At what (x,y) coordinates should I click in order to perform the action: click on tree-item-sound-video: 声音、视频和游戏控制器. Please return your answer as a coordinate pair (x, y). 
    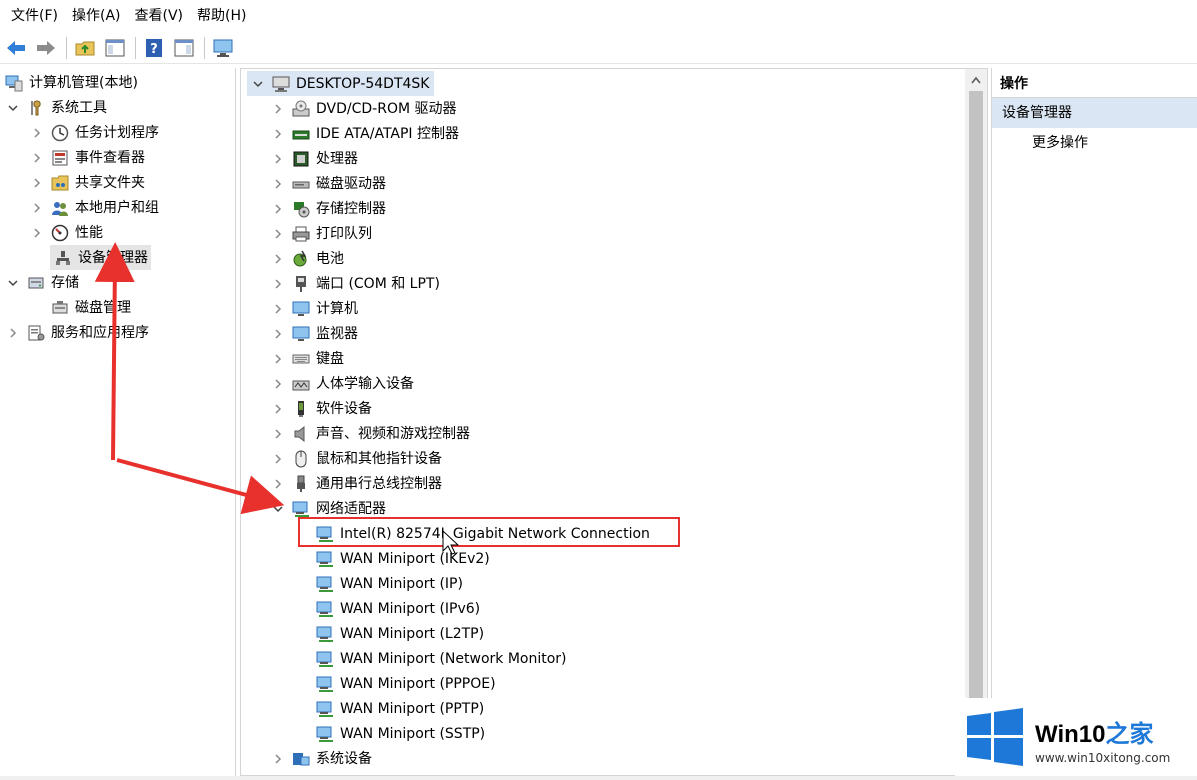
    Looking at the image, I should click on (370, 433).